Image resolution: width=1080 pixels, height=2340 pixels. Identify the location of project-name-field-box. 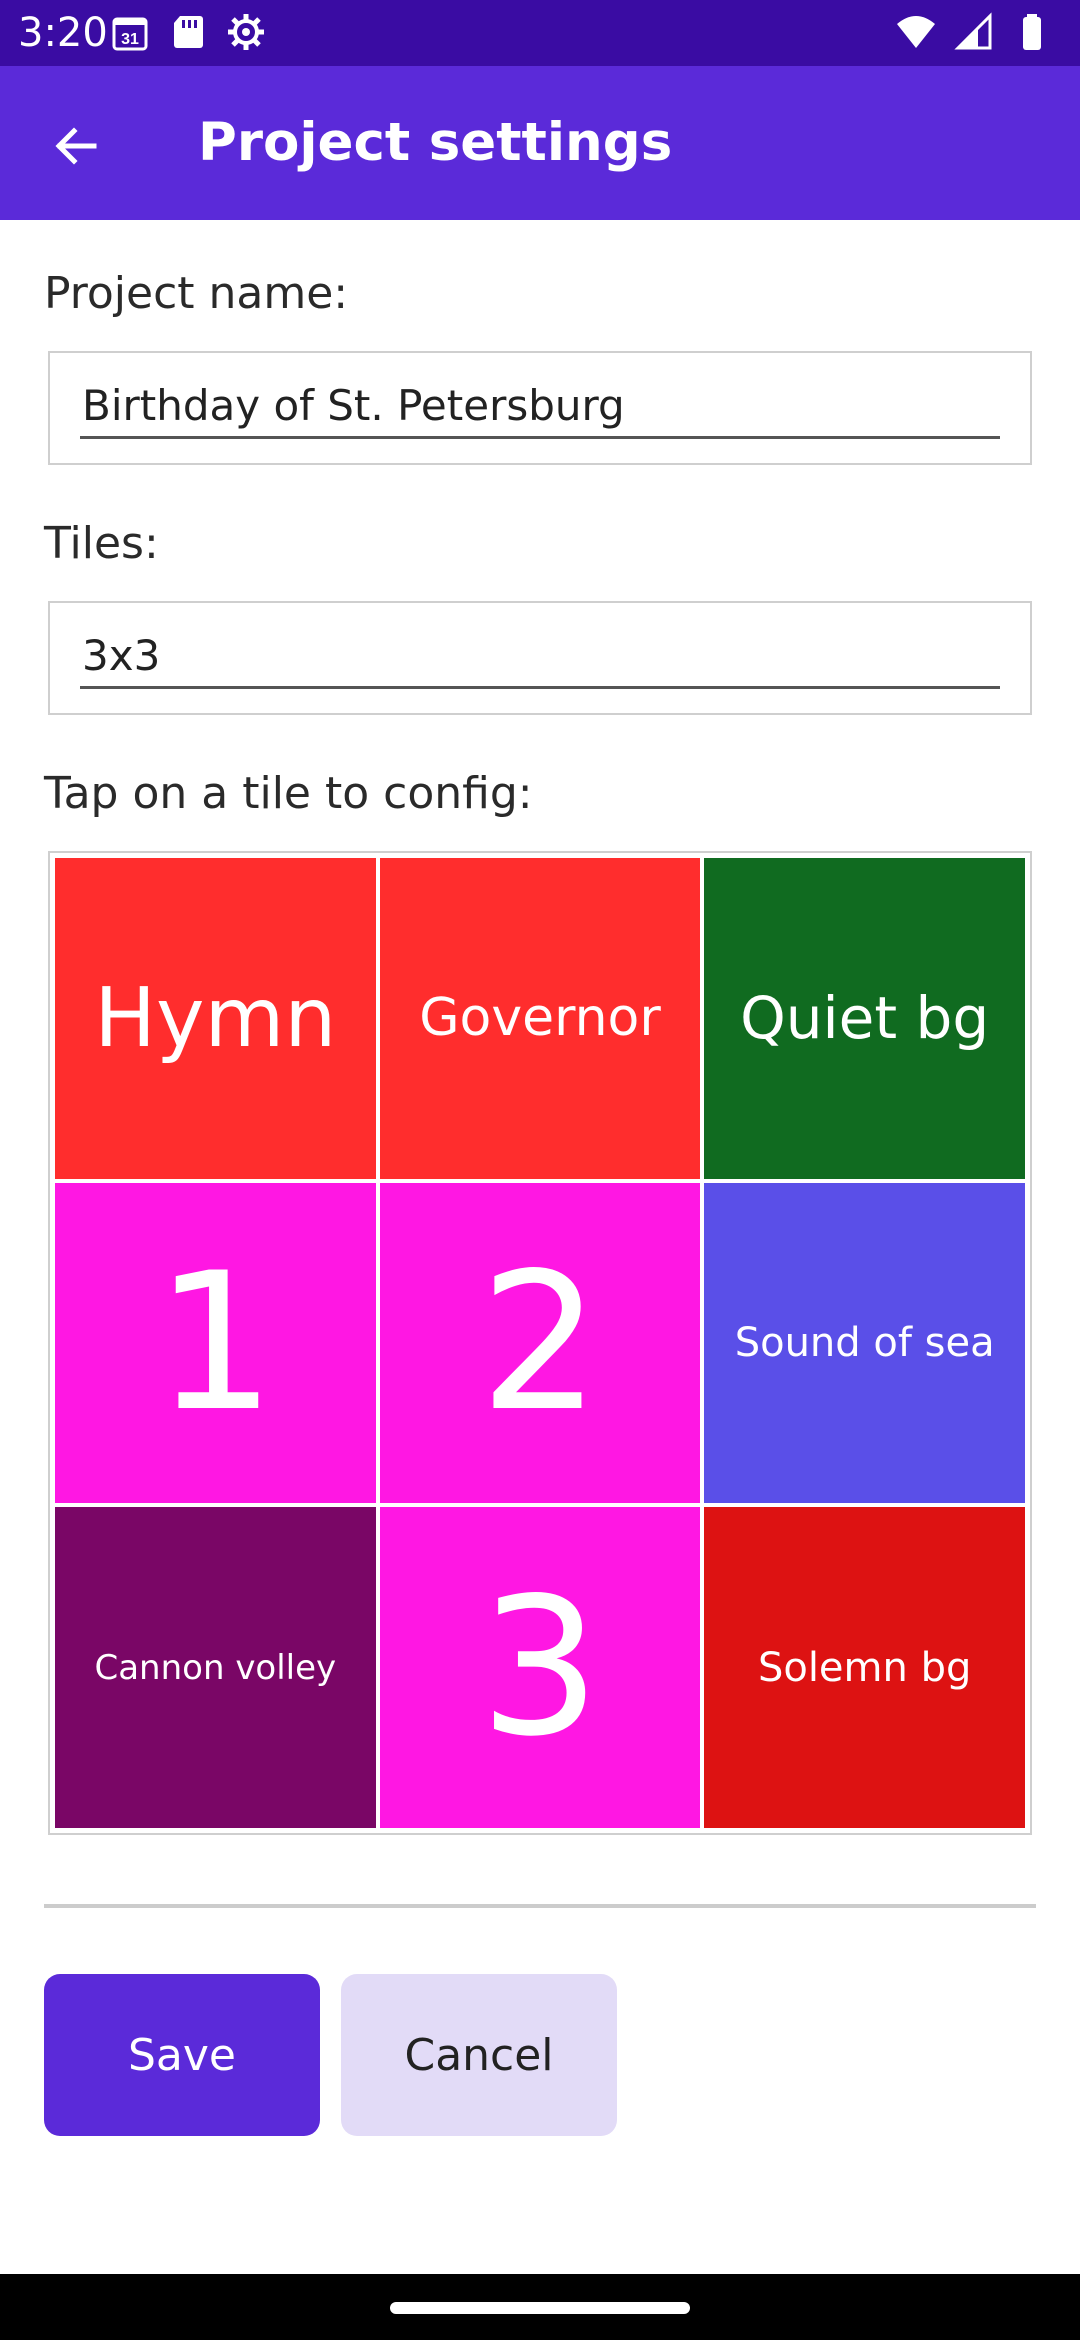
(540, 408).